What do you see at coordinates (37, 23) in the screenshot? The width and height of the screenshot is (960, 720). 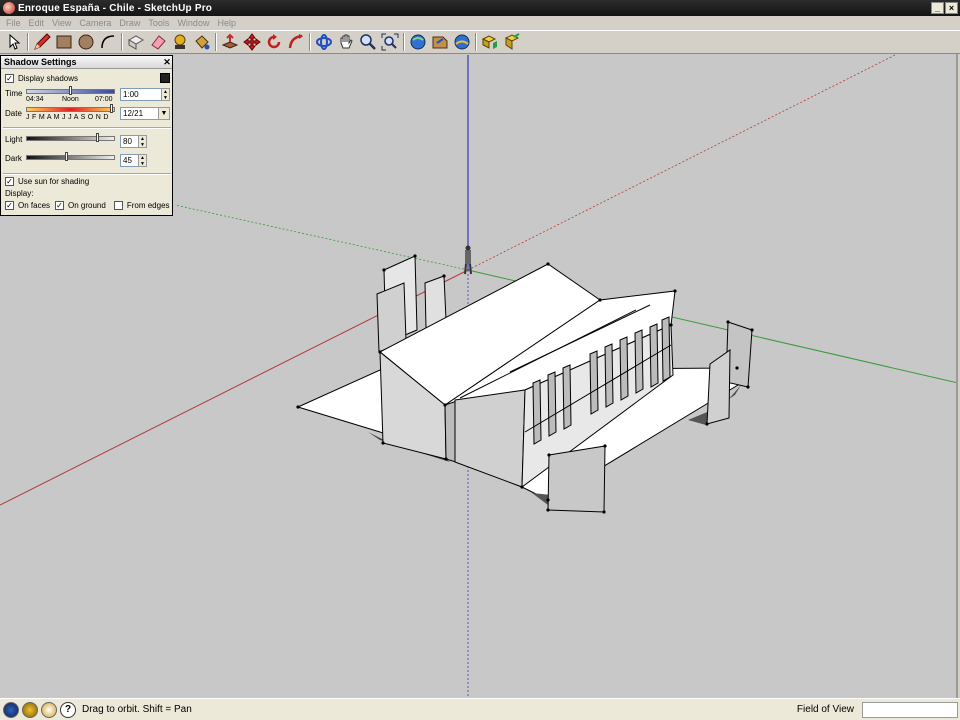 I see `menu-edit: Edit` at bounding box center [37, 23].